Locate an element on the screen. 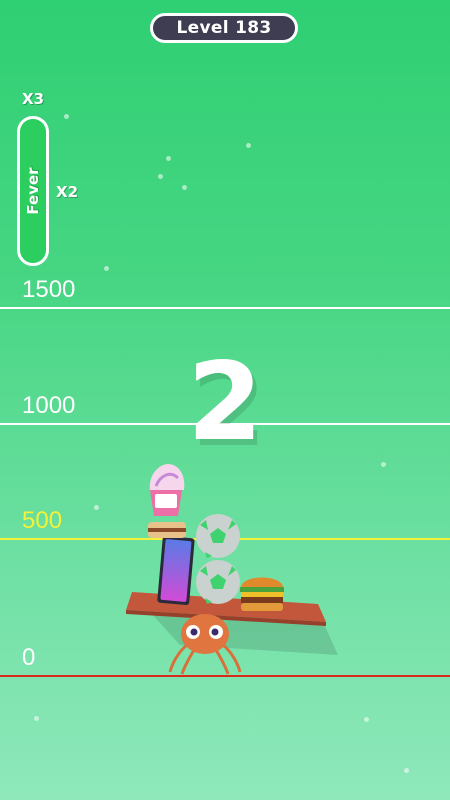 The height and width of the screenshot is (800, 450). phone-object is located at coordinates (176, 570).